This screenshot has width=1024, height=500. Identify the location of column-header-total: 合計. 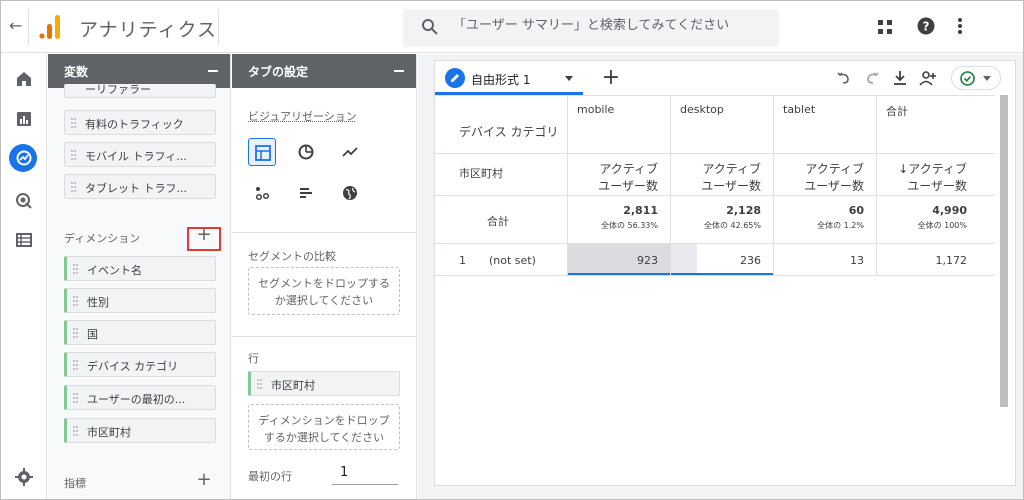
(897, 111).